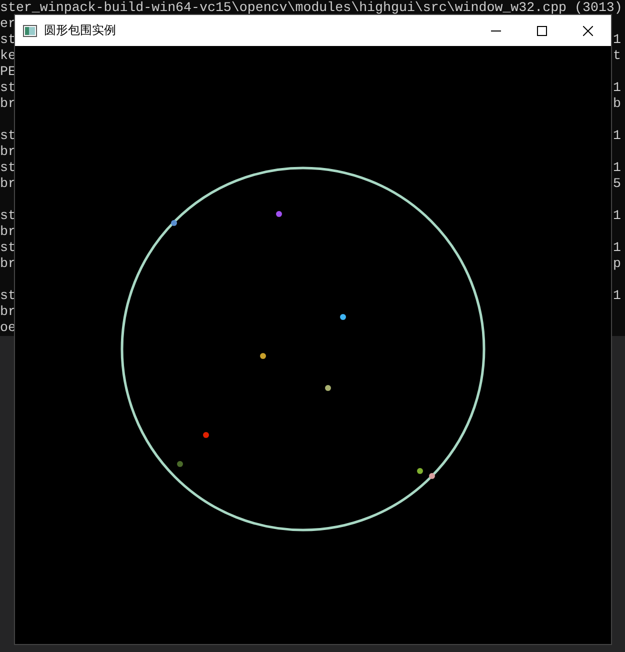  Describe the element at coordinates (30, 30) in the screenshot. I see `app-icon` at that location.